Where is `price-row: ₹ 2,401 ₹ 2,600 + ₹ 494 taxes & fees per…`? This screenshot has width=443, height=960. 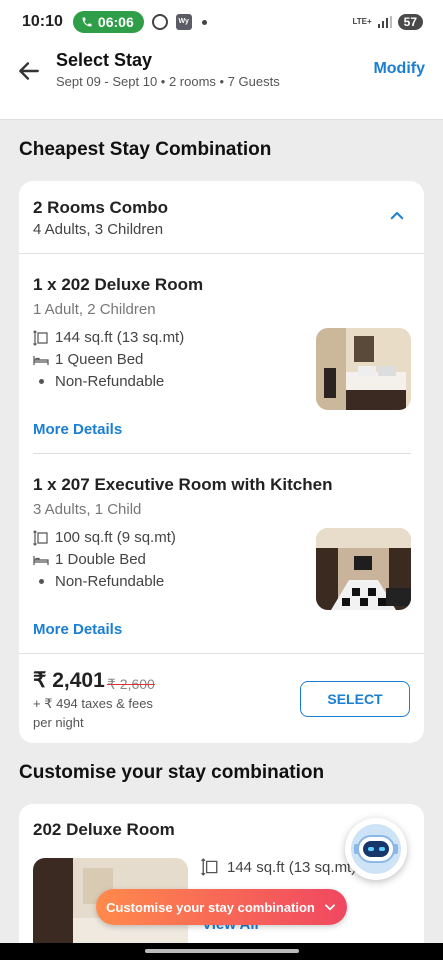 price-row: ₹ 2,401 ₹ 2,600 + ₹ 494 taxes & fees per… is located at coordinates (221, 698).